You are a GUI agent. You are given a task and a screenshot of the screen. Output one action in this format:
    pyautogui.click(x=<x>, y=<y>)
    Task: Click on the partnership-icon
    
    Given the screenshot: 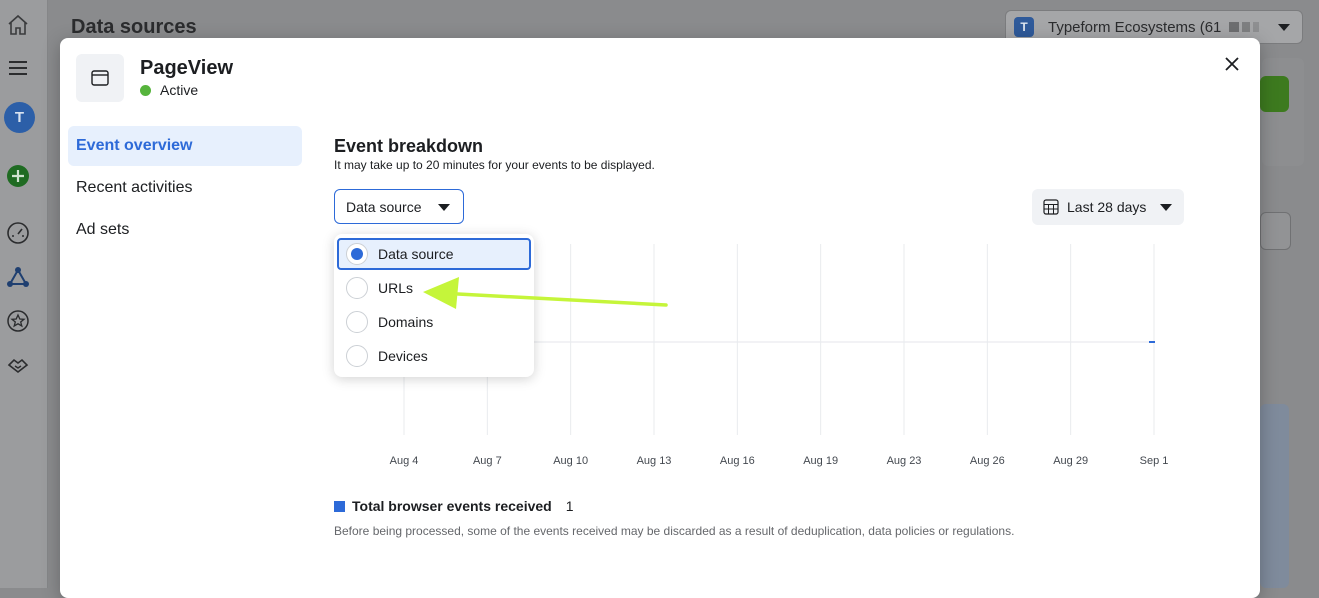 What is the action you would take?
    pyautogui.click(x=18, y=365)
    